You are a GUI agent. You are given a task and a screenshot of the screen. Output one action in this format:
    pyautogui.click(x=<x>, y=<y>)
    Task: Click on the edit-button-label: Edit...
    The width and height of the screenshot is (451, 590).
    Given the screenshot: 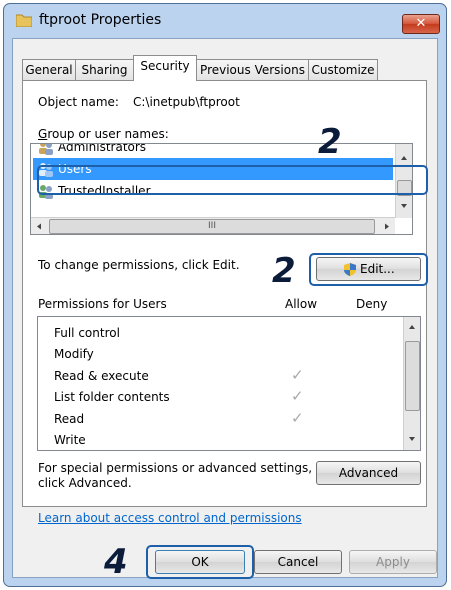 What is the action you would take?
    pyautogui.click(x=377, y=269)
    